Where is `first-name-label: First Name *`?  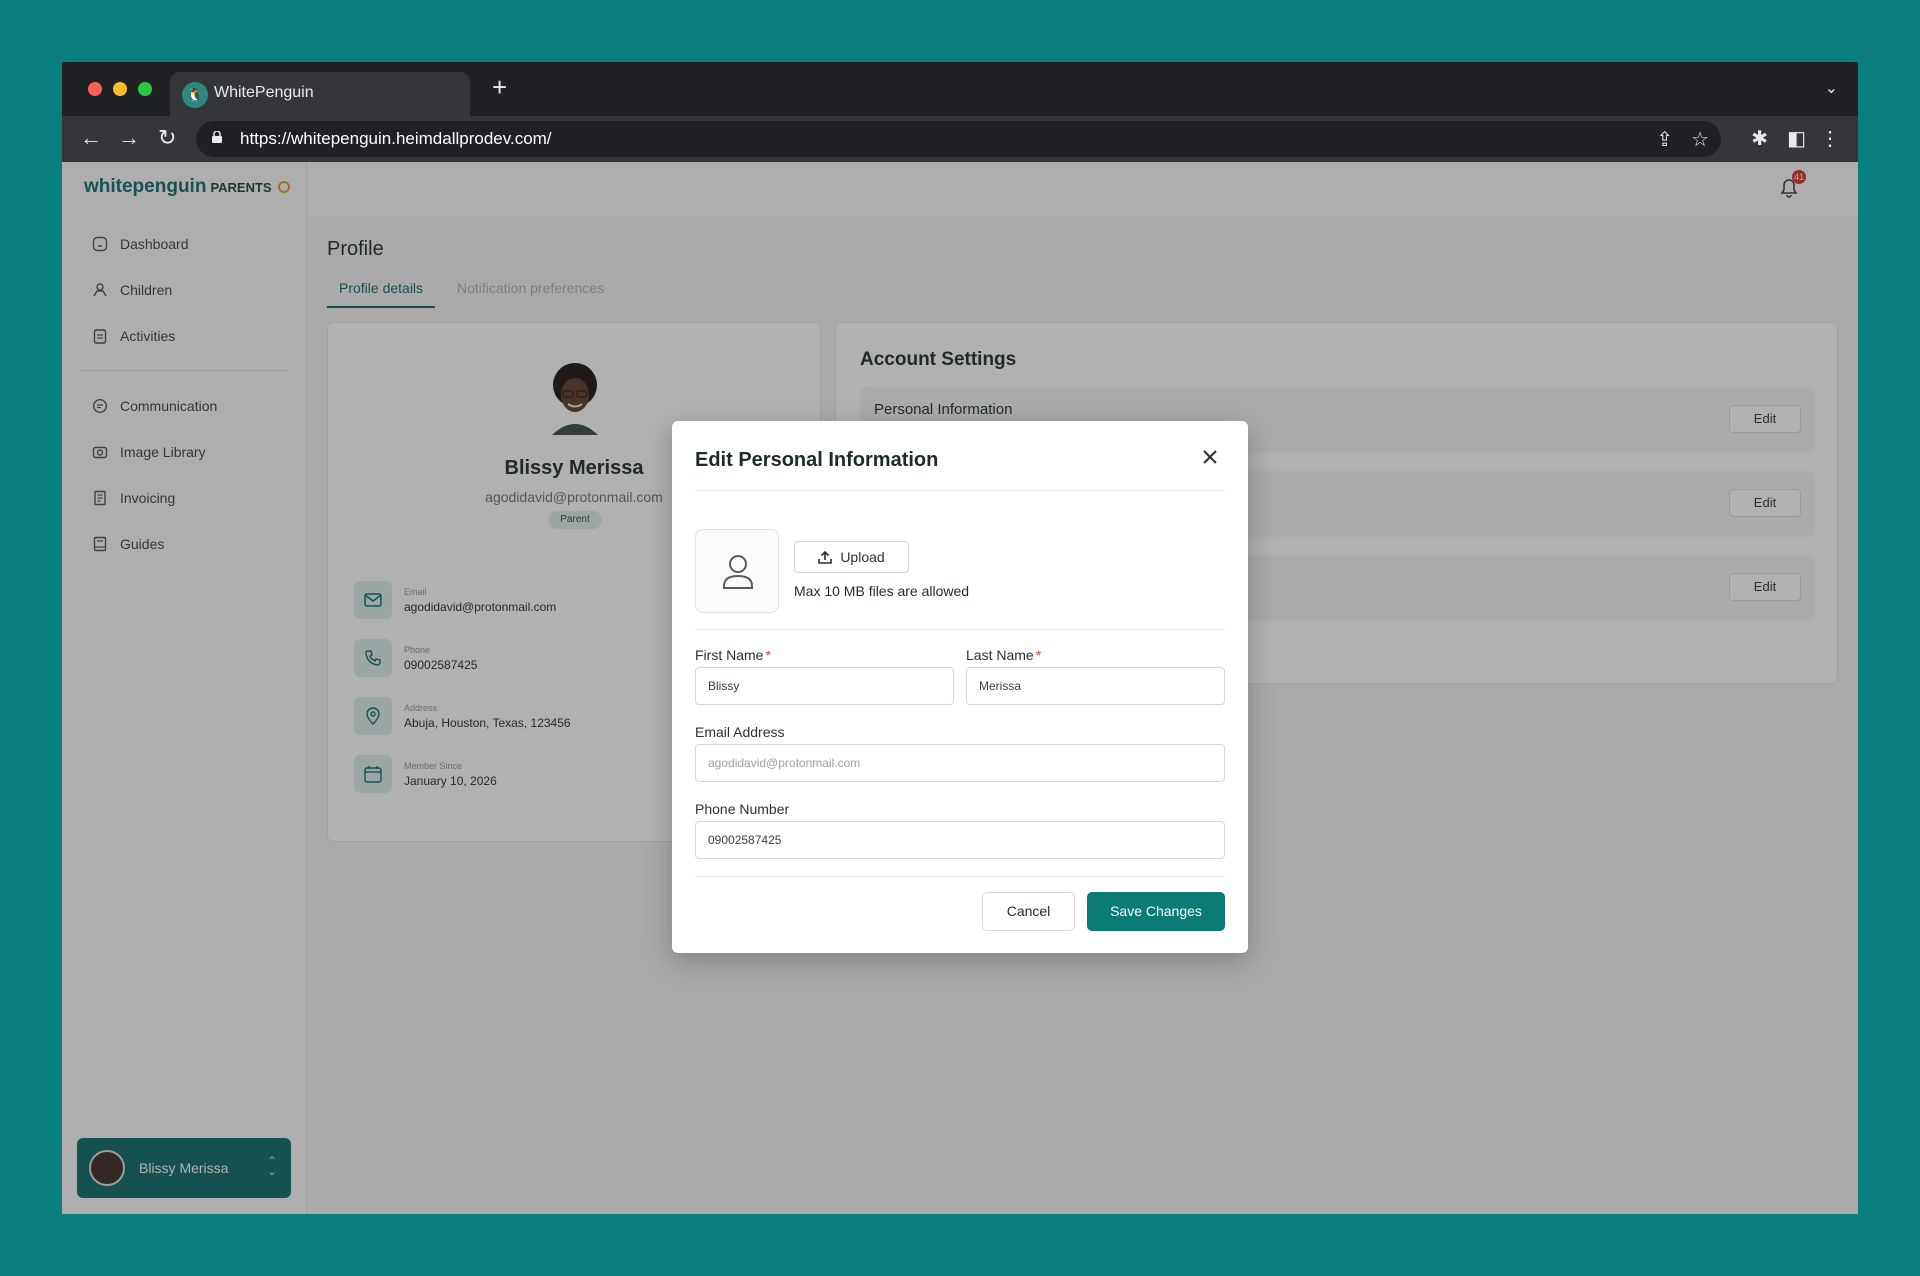 first-name-label: First Name * is located at coordinates (733, 655).